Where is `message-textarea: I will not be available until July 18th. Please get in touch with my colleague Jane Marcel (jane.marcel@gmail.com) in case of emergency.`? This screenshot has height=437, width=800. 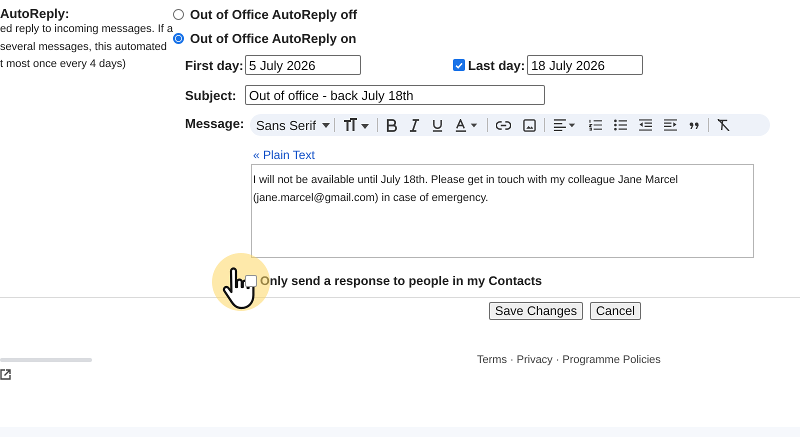 message-textarea: I will not be available until July 18th. Please get in touch with my colleague Jane Marcel (jane.marcel@gmail.com) in case of emergency. is located at coordinates (502, 211).